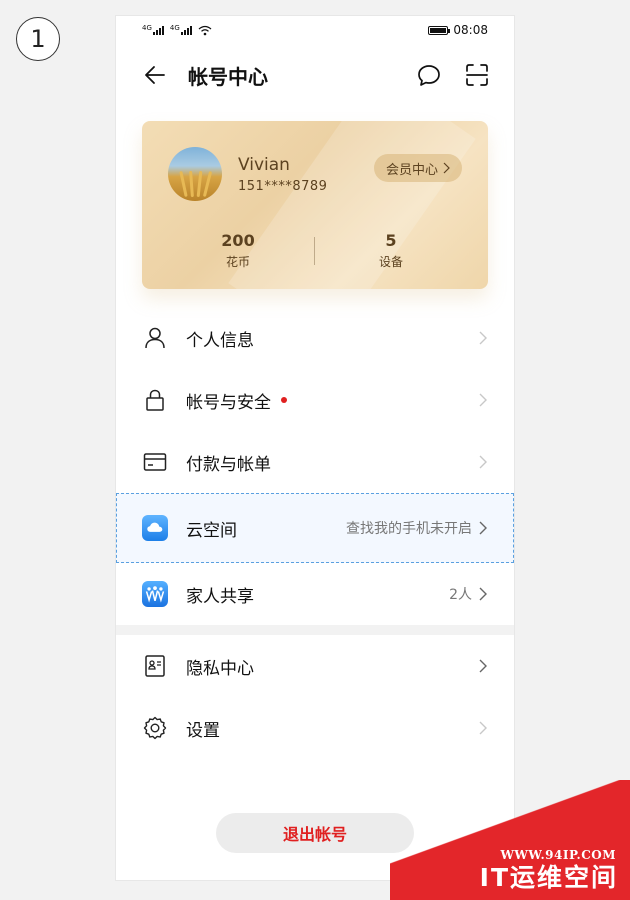  I want to click on menu-label: 隐私中心, so click(220, 668).